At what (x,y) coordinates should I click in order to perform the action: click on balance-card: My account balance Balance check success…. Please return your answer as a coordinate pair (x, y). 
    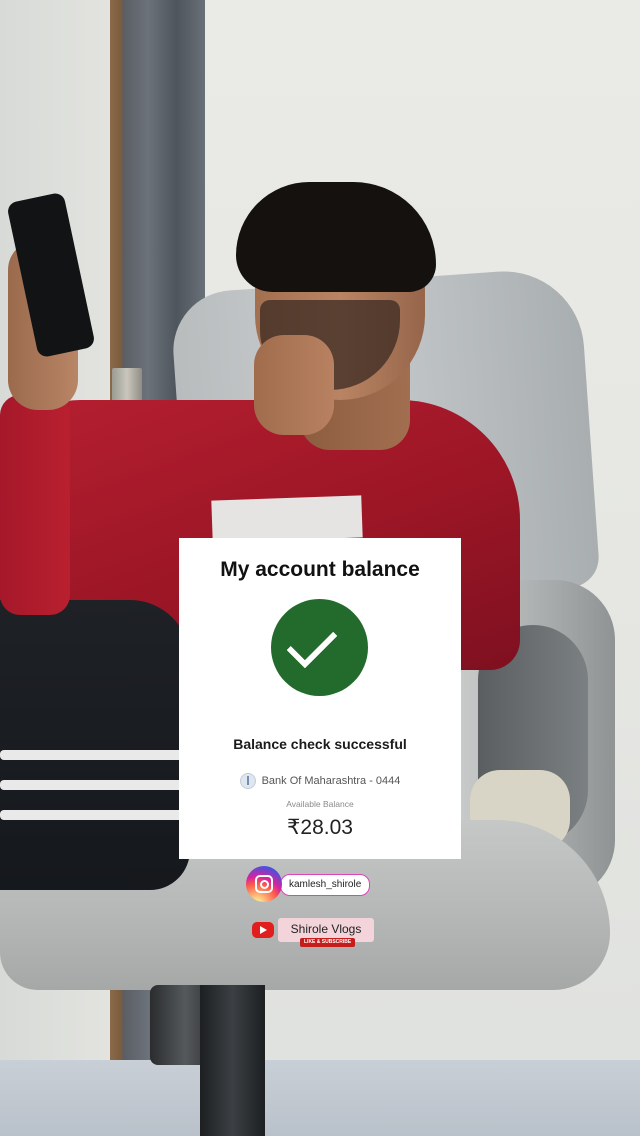
    Looking at the image, I should click on (320, 698).